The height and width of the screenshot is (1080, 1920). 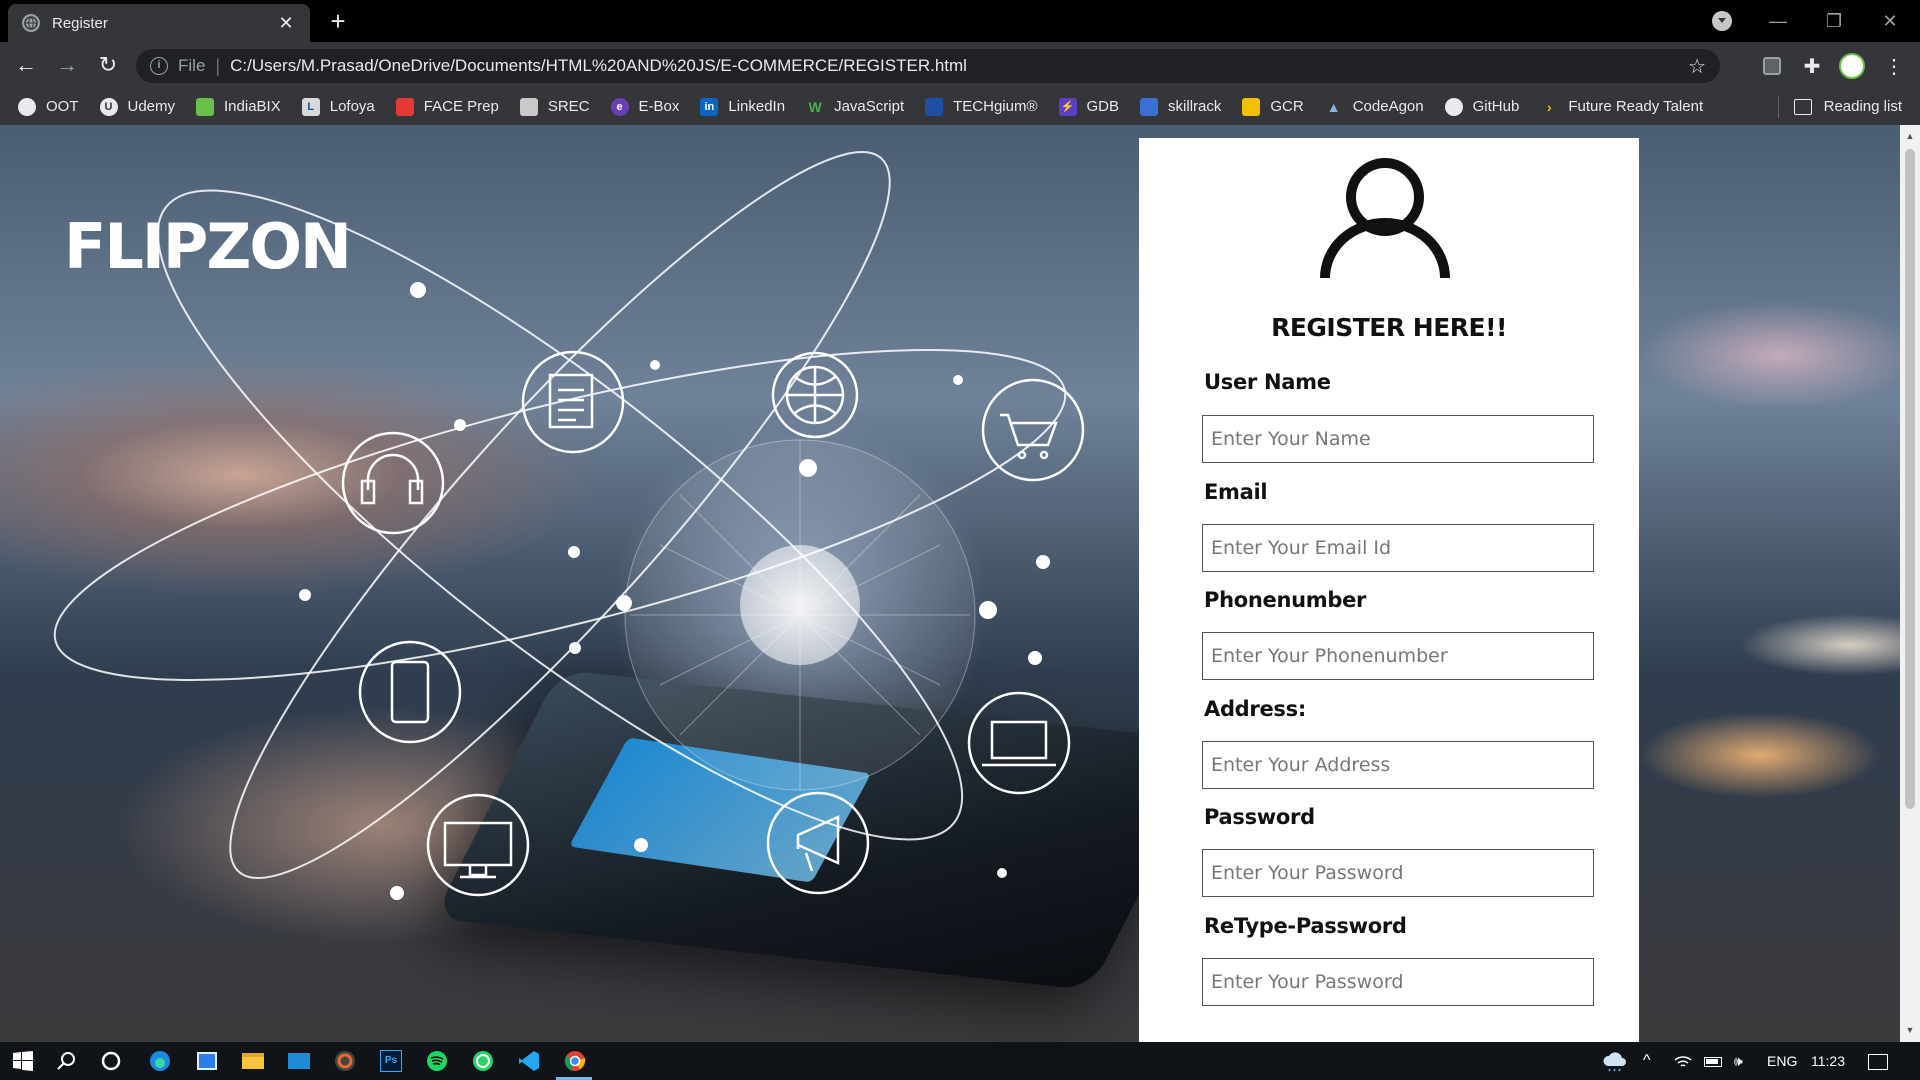 What do you see at coordinates (1615, 1061) in the screenshot?
I see `weather-icon` at bounding box center [1615, 1061].